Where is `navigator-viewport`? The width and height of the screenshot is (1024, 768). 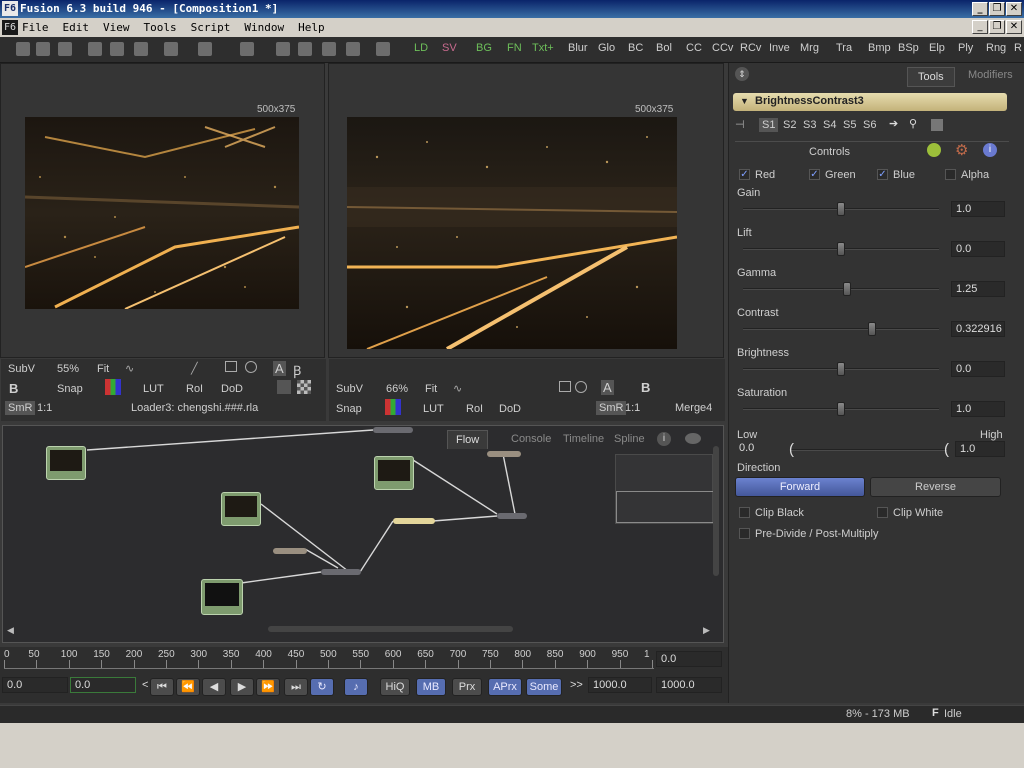 navigator-viewport is located at coordinates (665, 507).